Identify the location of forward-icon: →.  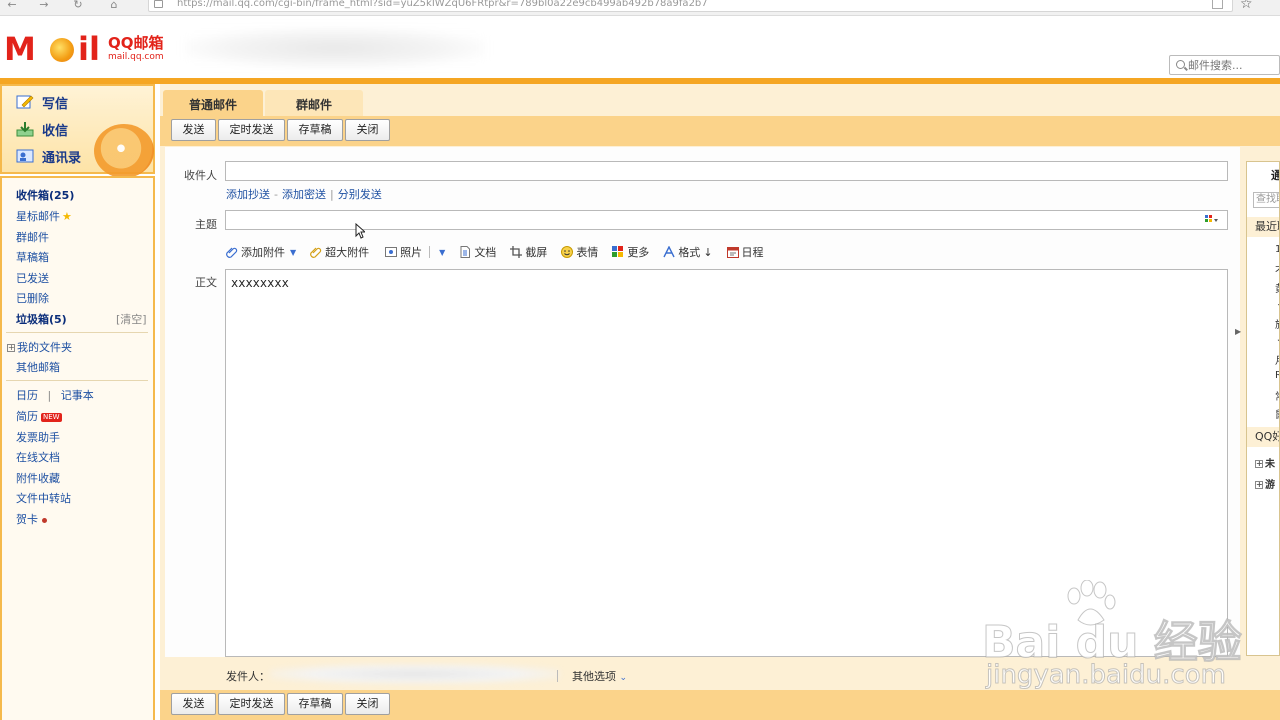
(44, 6).